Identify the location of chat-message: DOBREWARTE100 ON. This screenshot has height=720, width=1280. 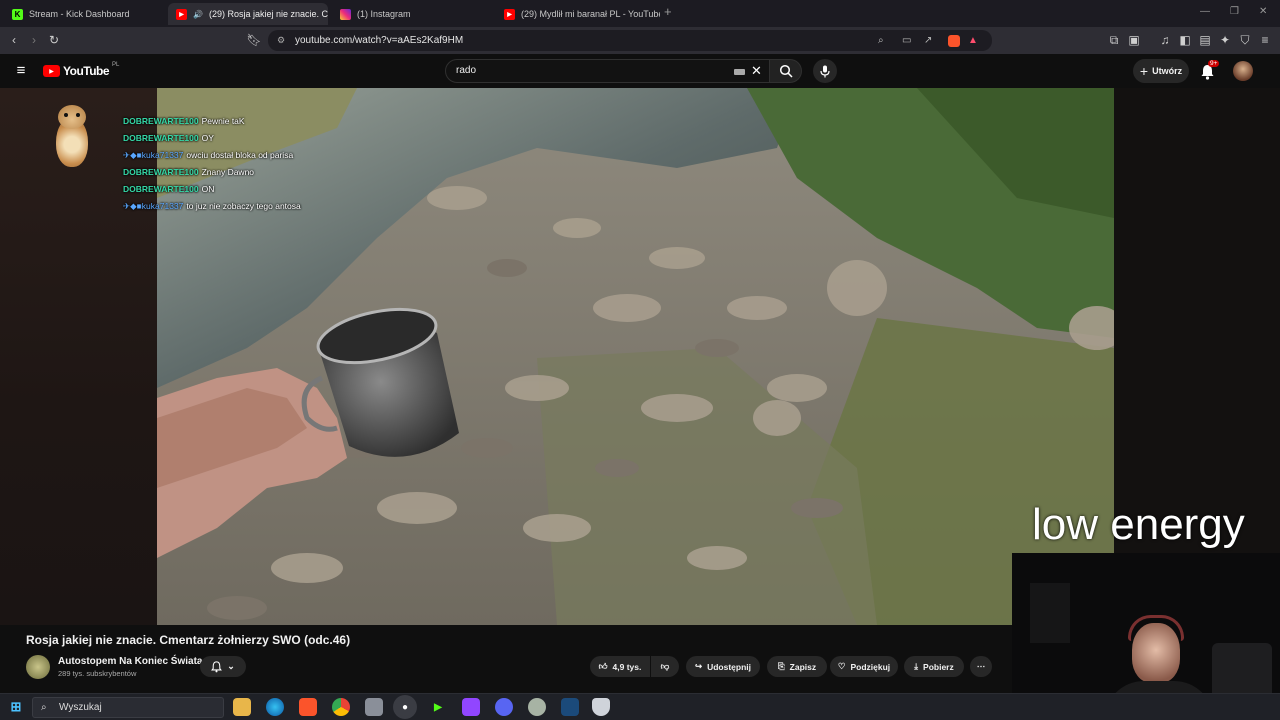
(168, 189).